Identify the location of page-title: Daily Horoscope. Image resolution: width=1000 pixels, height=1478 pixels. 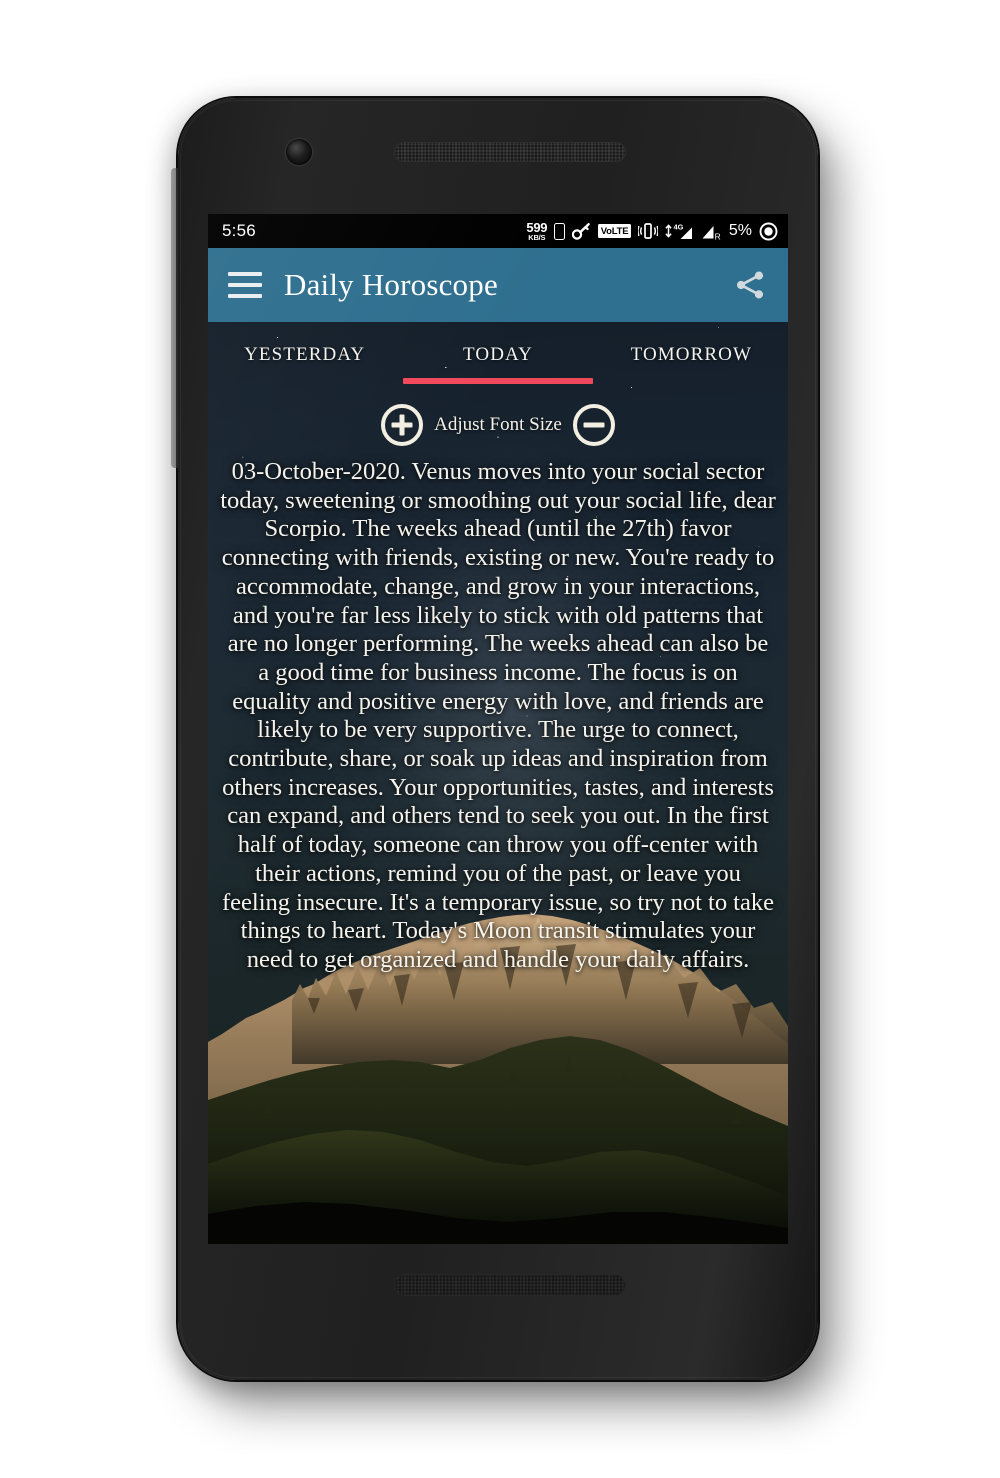
(391, 284).